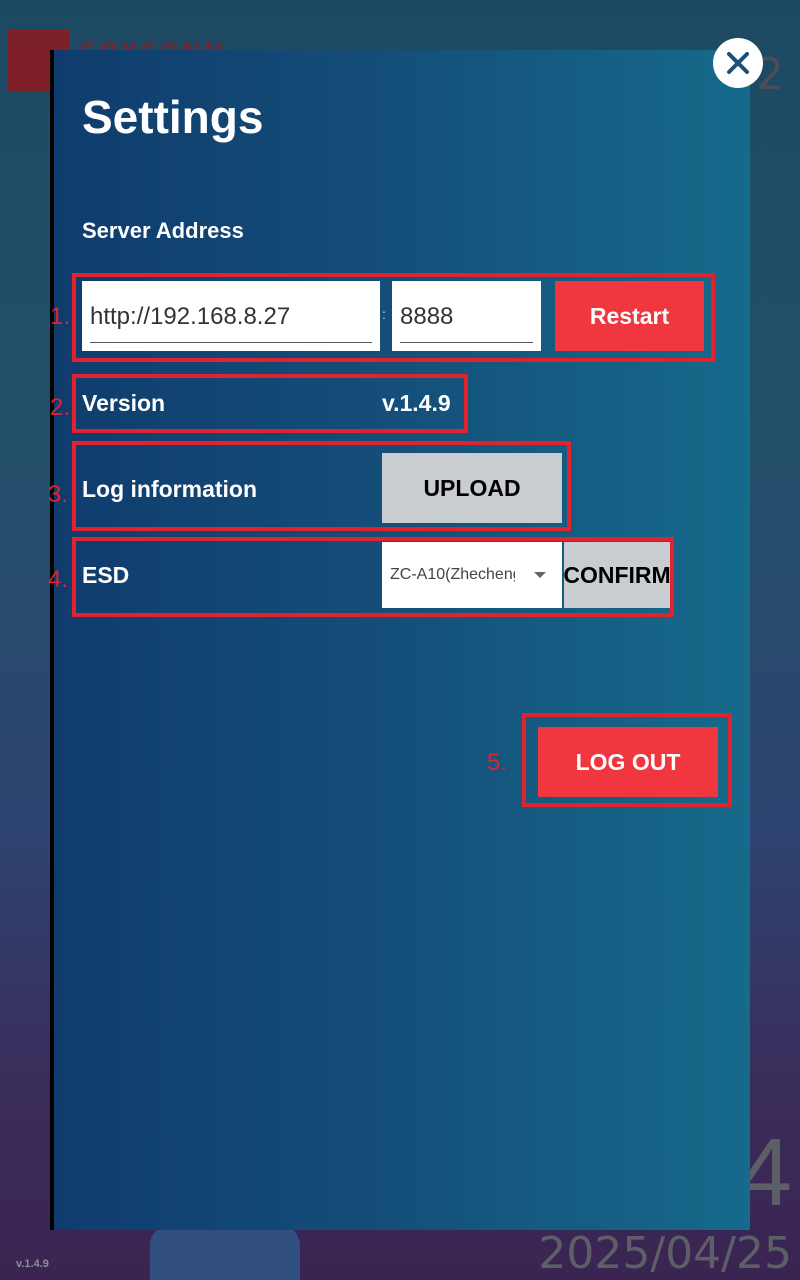 This screenshot has width=800, height=1280. Describe the element at coordinates (124, 403) in the screenshot. I see `version-label: Version` at that location.